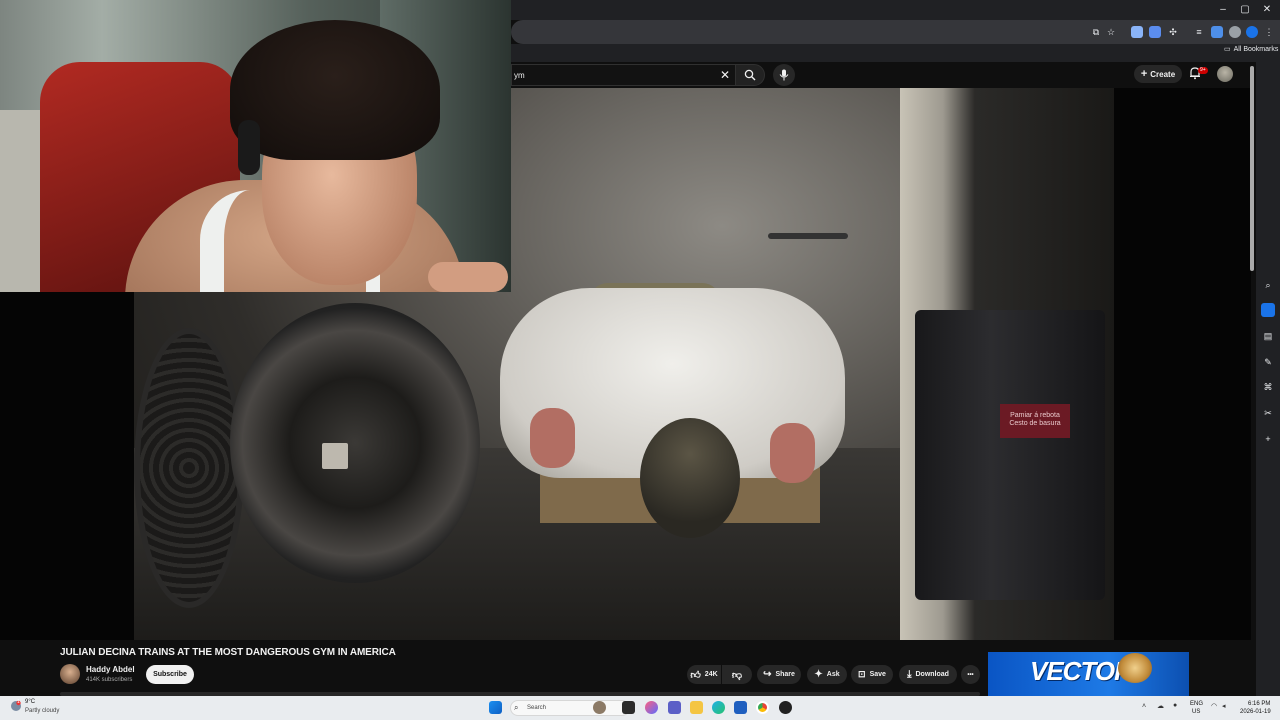 The image size is (1280, 720). I want to click on save-button: ⊡ Save, so click(872, 674).